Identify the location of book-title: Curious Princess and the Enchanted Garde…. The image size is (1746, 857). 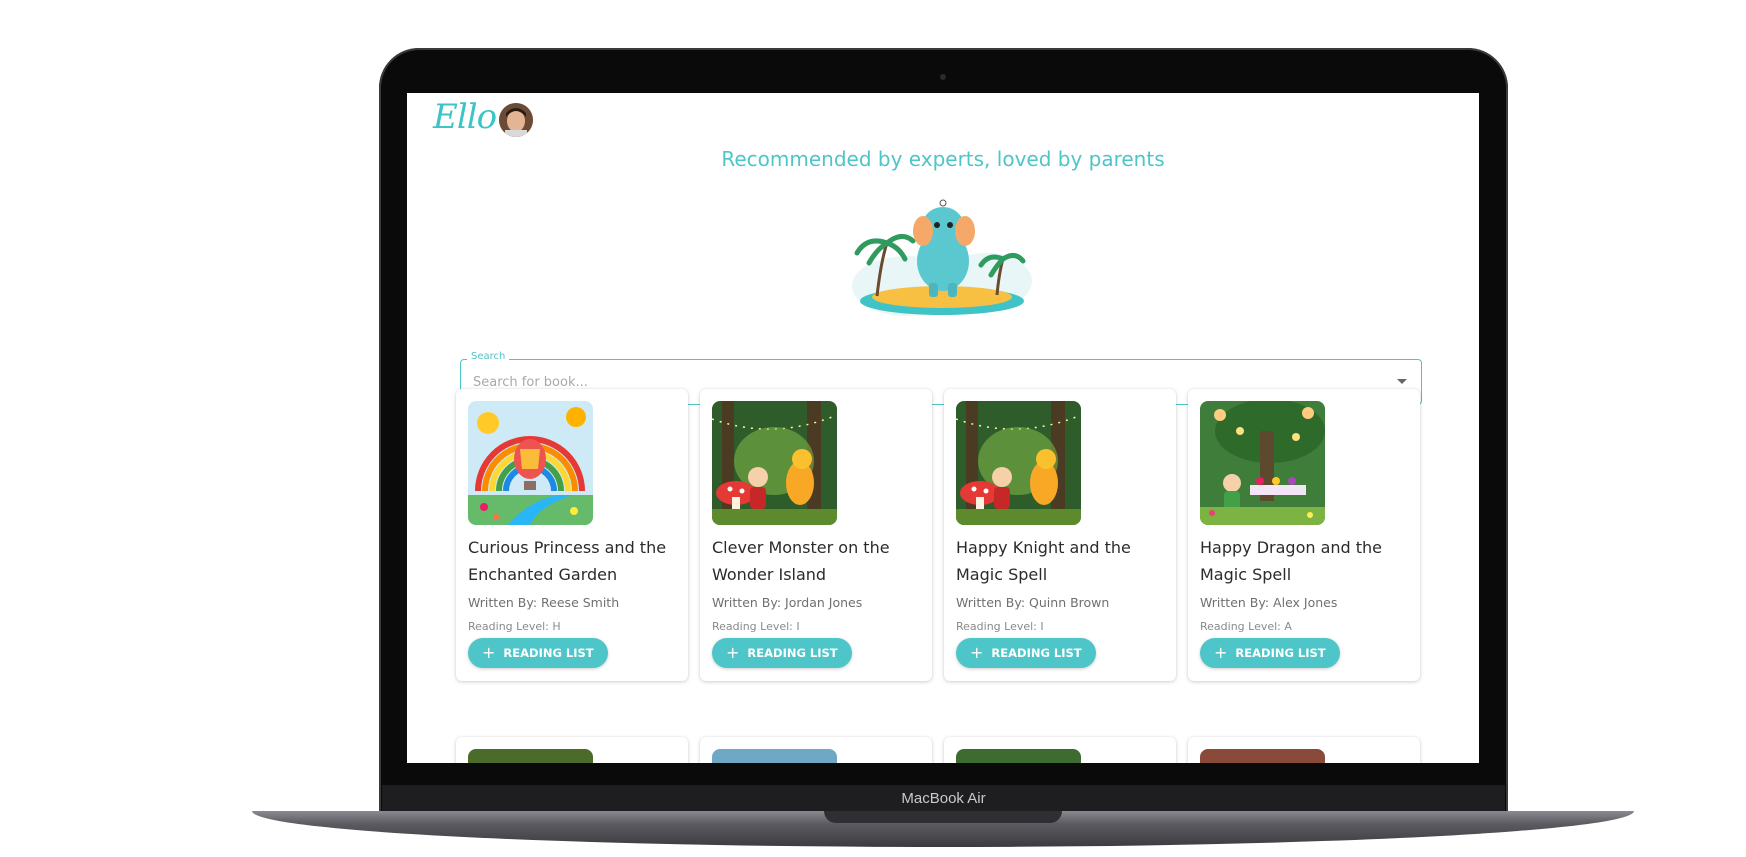
(574, 561).